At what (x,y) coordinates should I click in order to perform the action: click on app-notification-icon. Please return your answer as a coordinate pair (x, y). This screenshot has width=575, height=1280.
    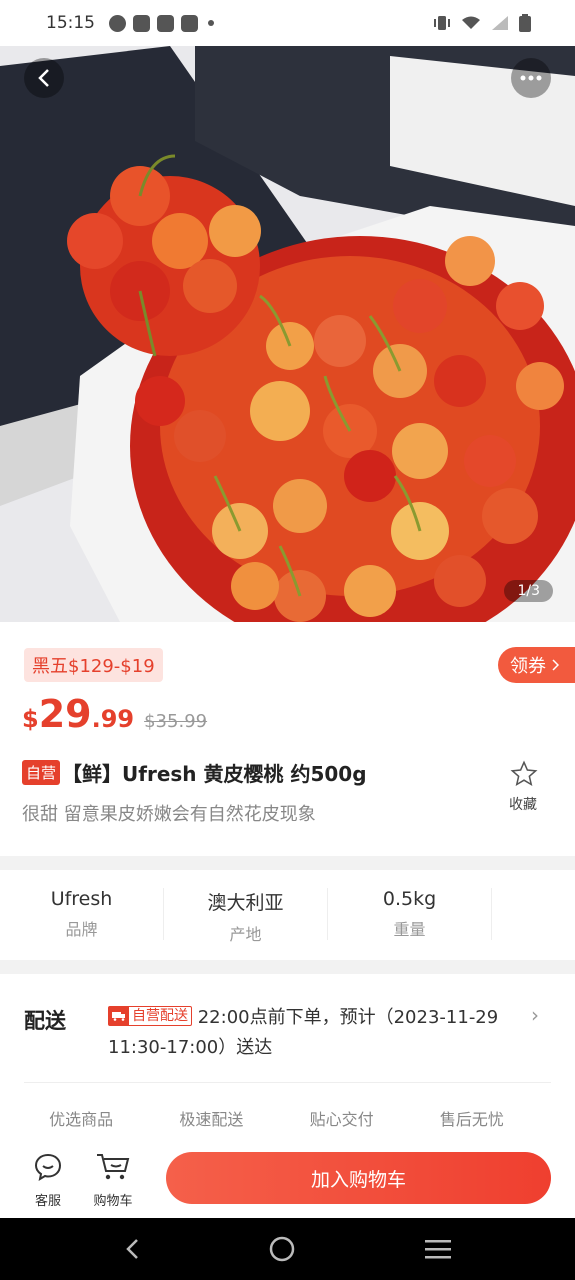
    Looking at the image, I should click on (117, 23).